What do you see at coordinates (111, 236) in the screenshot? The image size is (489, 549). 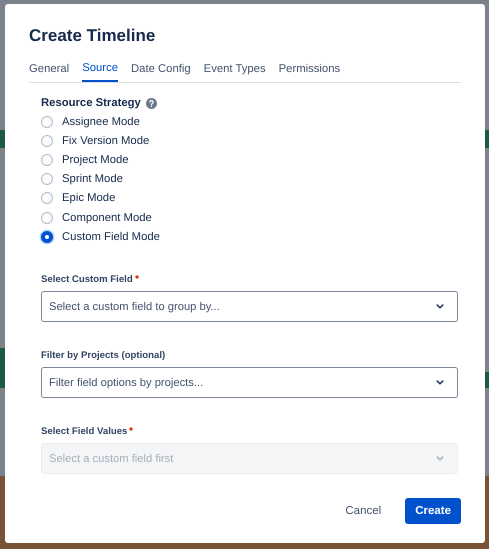 I see `radio-label: Custom Field Mode` at bounding box center [111, 236].